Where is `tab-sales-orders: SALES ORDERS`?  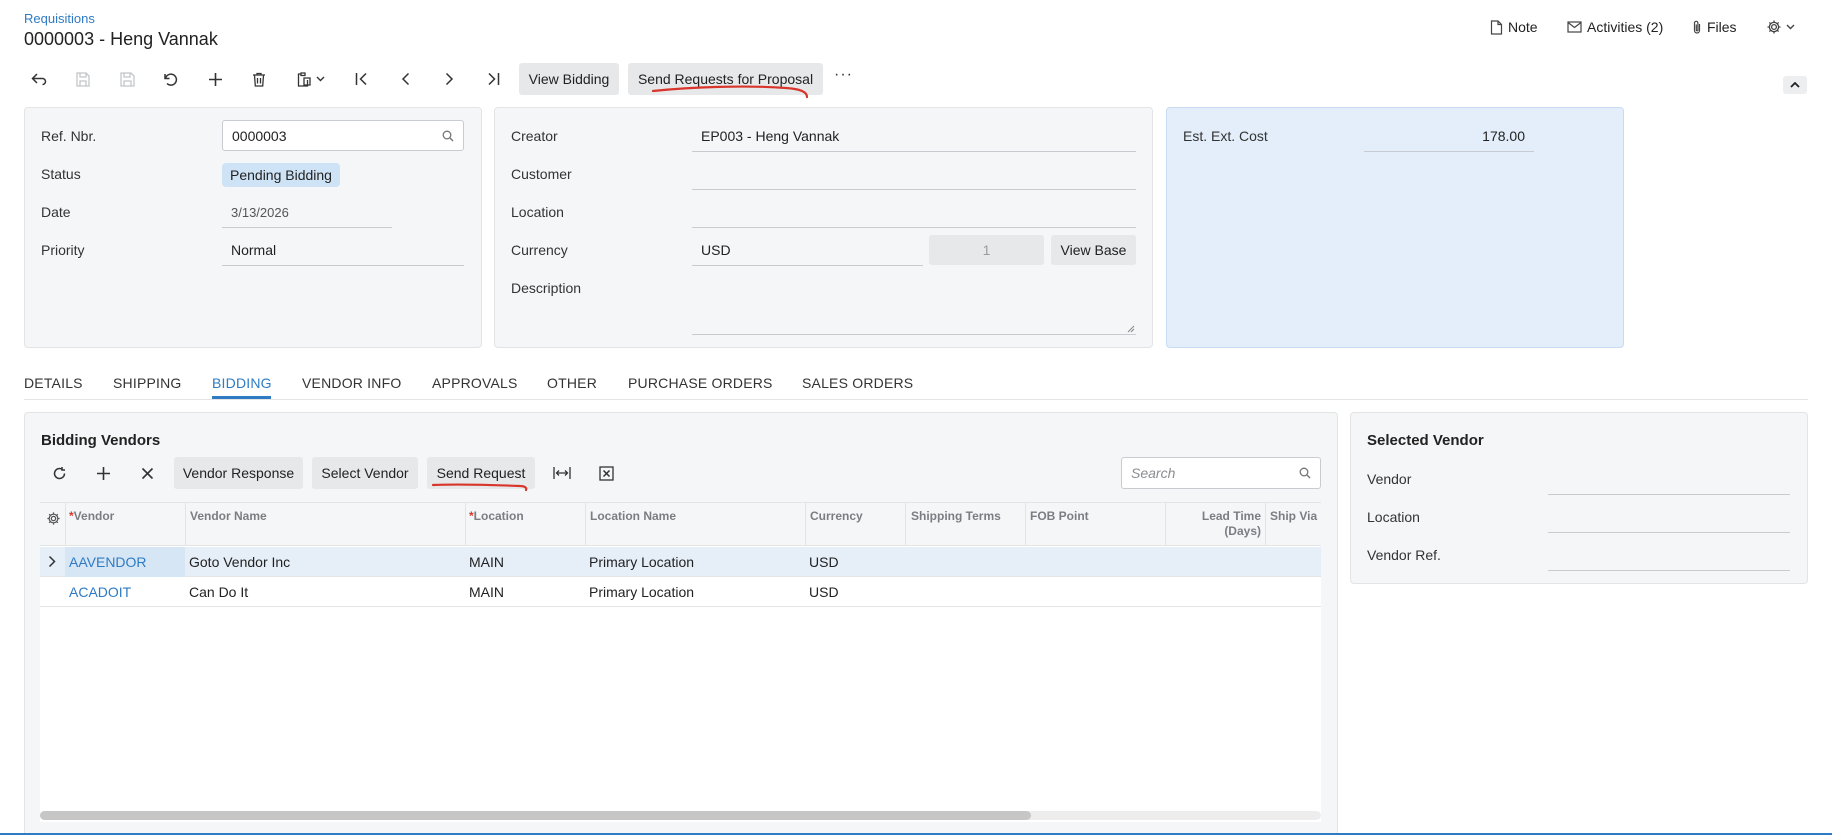
tab-sales-orders: SALES ORDERS is located at coordinates (857, 383).